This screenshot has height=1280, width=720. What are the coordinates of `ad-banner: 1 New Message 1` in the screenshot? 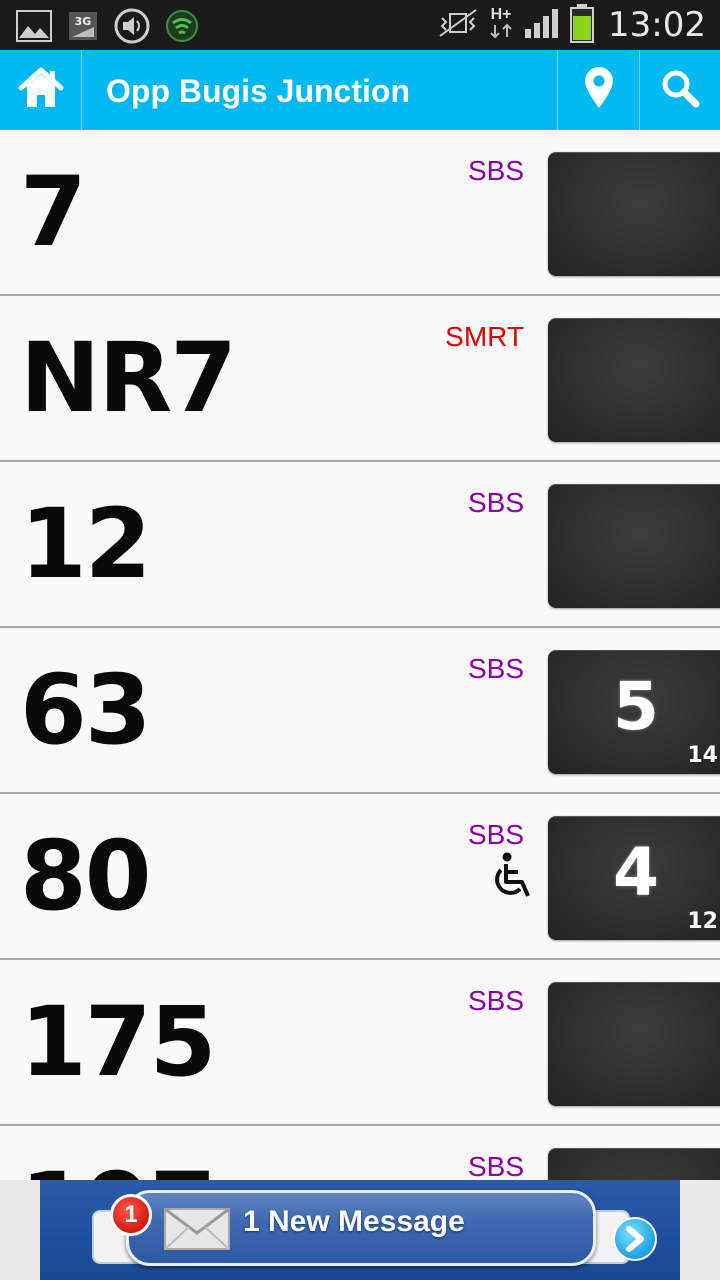 It's located at (360, 1230).